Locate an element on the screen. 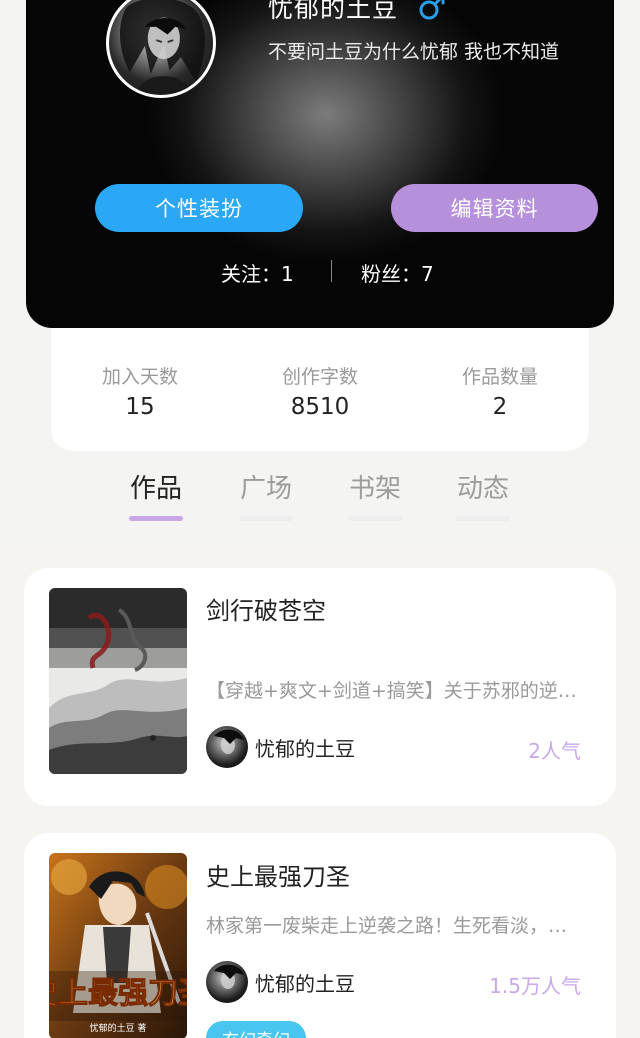 This screenshot has width=640, height=1038. ink-landscape-cover-icon is located at coordinates (118, 681).